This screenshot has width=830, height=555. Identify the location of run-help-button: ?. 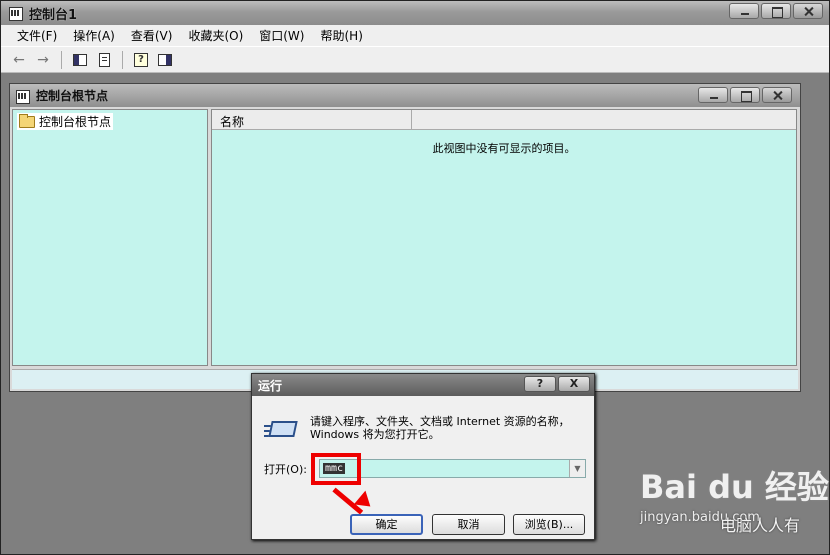
(540, 384).